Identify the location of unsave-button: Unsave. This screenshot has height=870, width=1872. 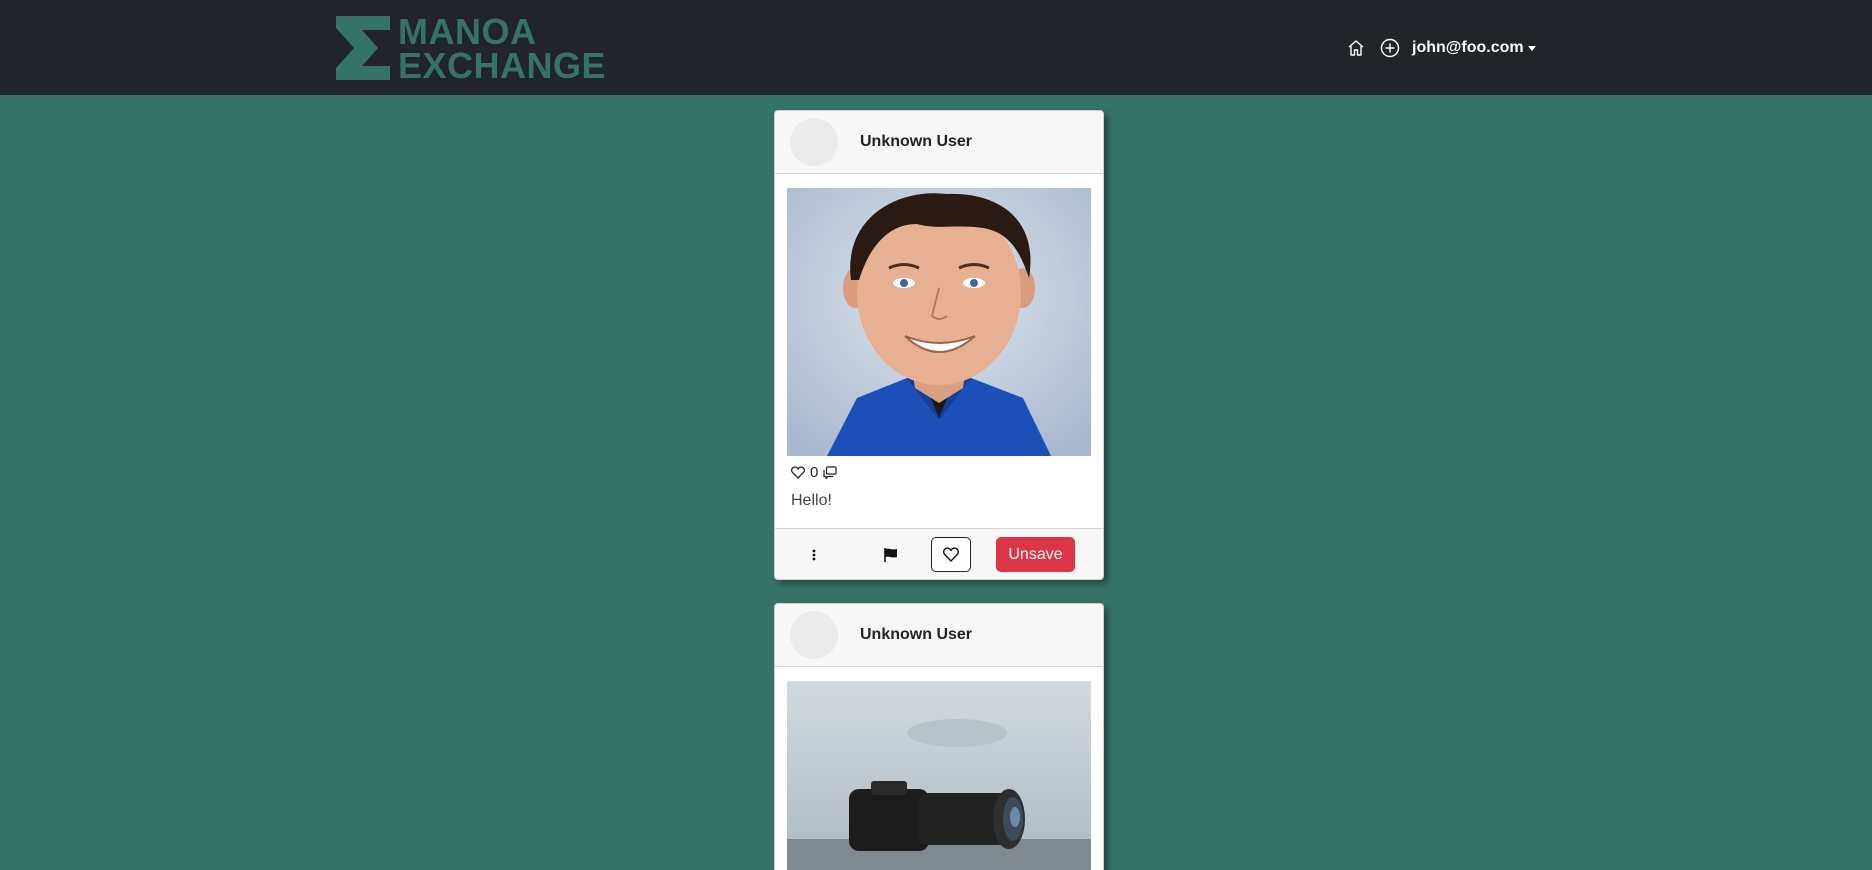
(1035, 554).